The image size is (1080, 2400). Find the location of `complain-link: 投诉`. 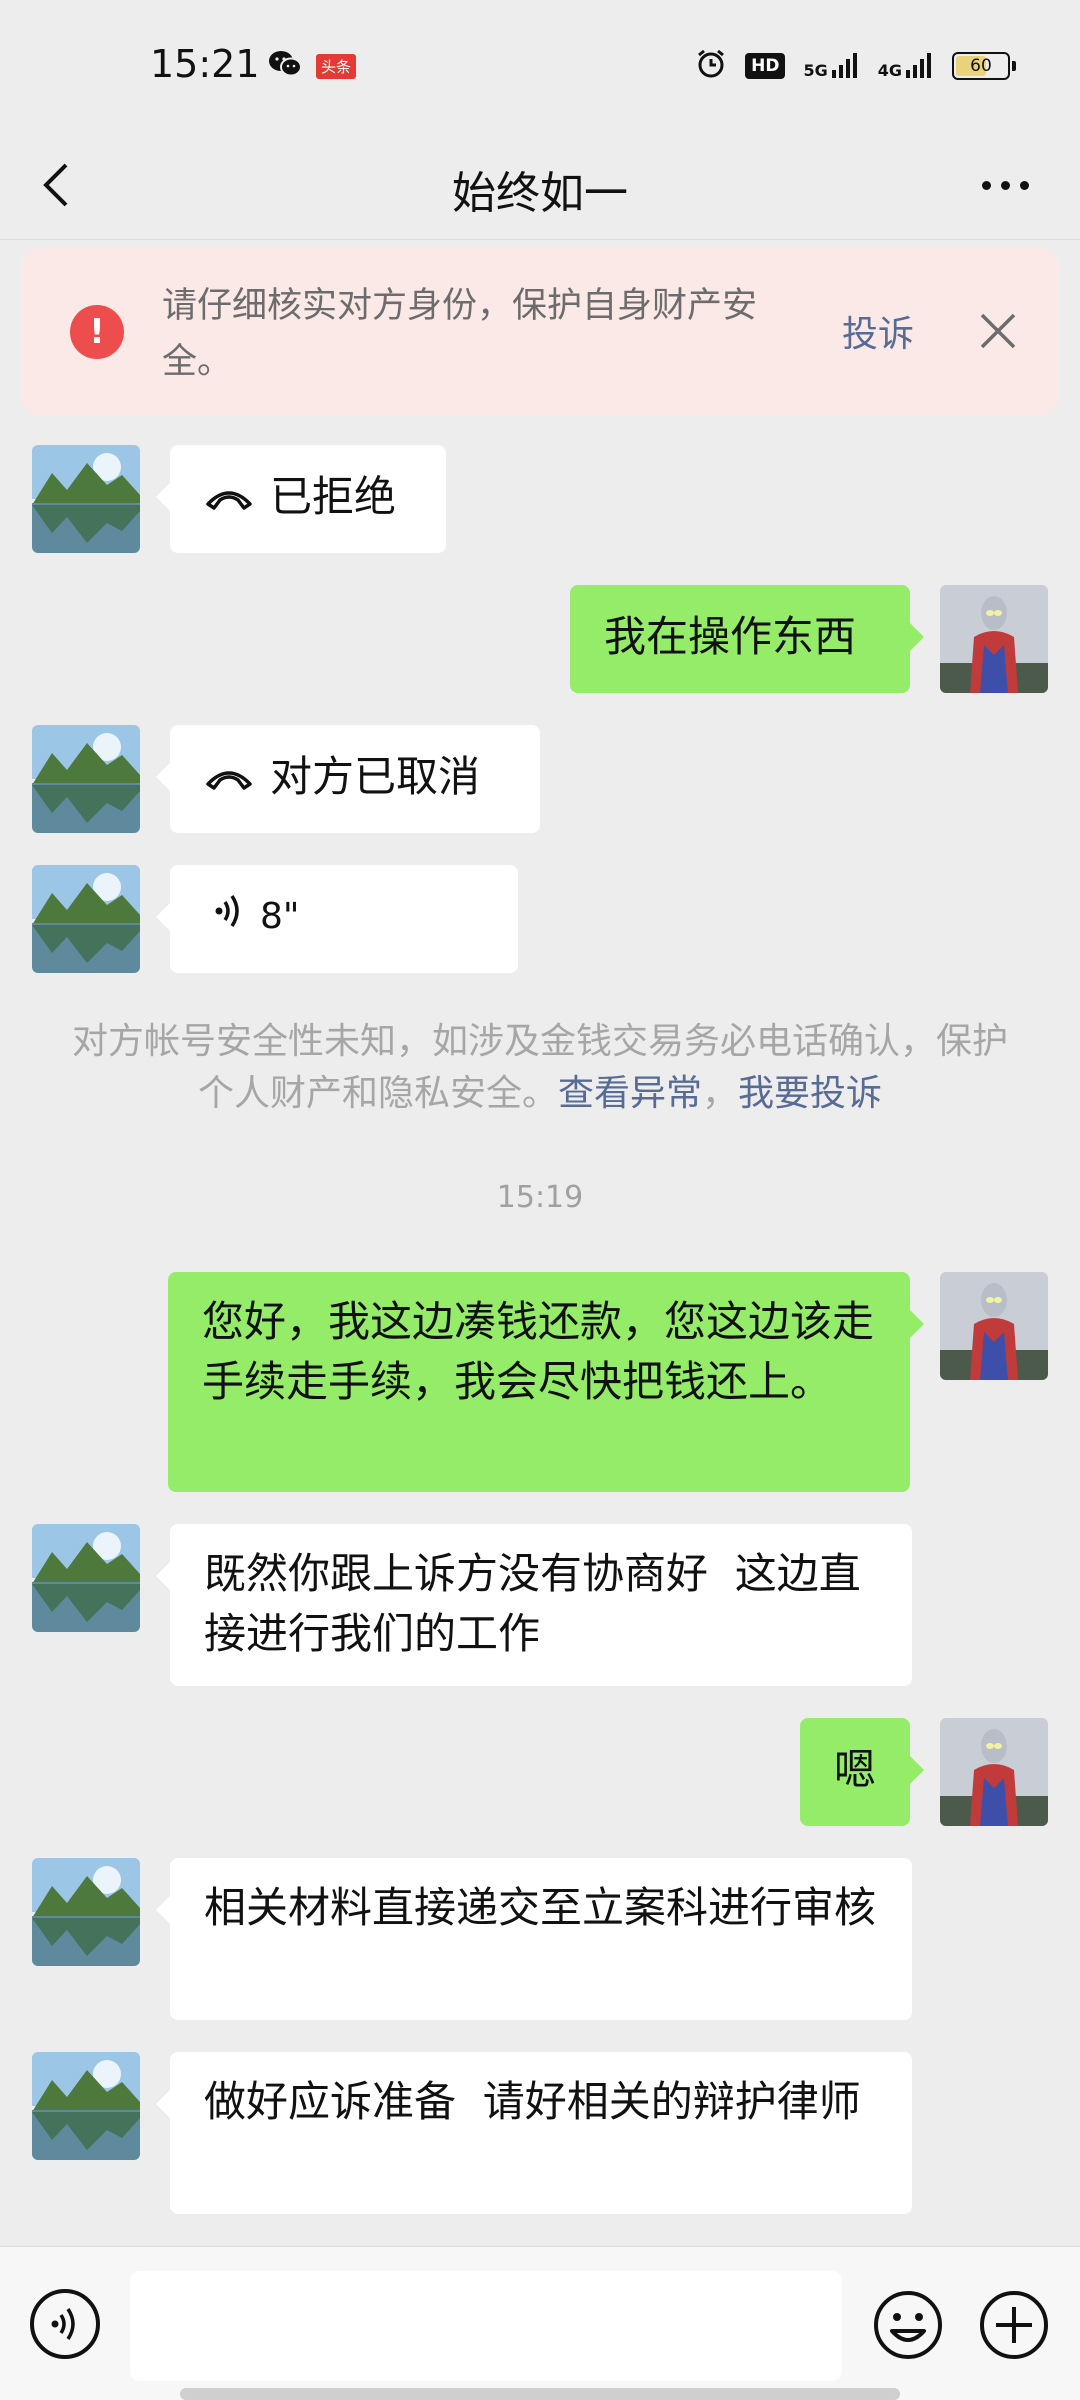

complain-link: 投诉 is located at coordinates (878, 331).